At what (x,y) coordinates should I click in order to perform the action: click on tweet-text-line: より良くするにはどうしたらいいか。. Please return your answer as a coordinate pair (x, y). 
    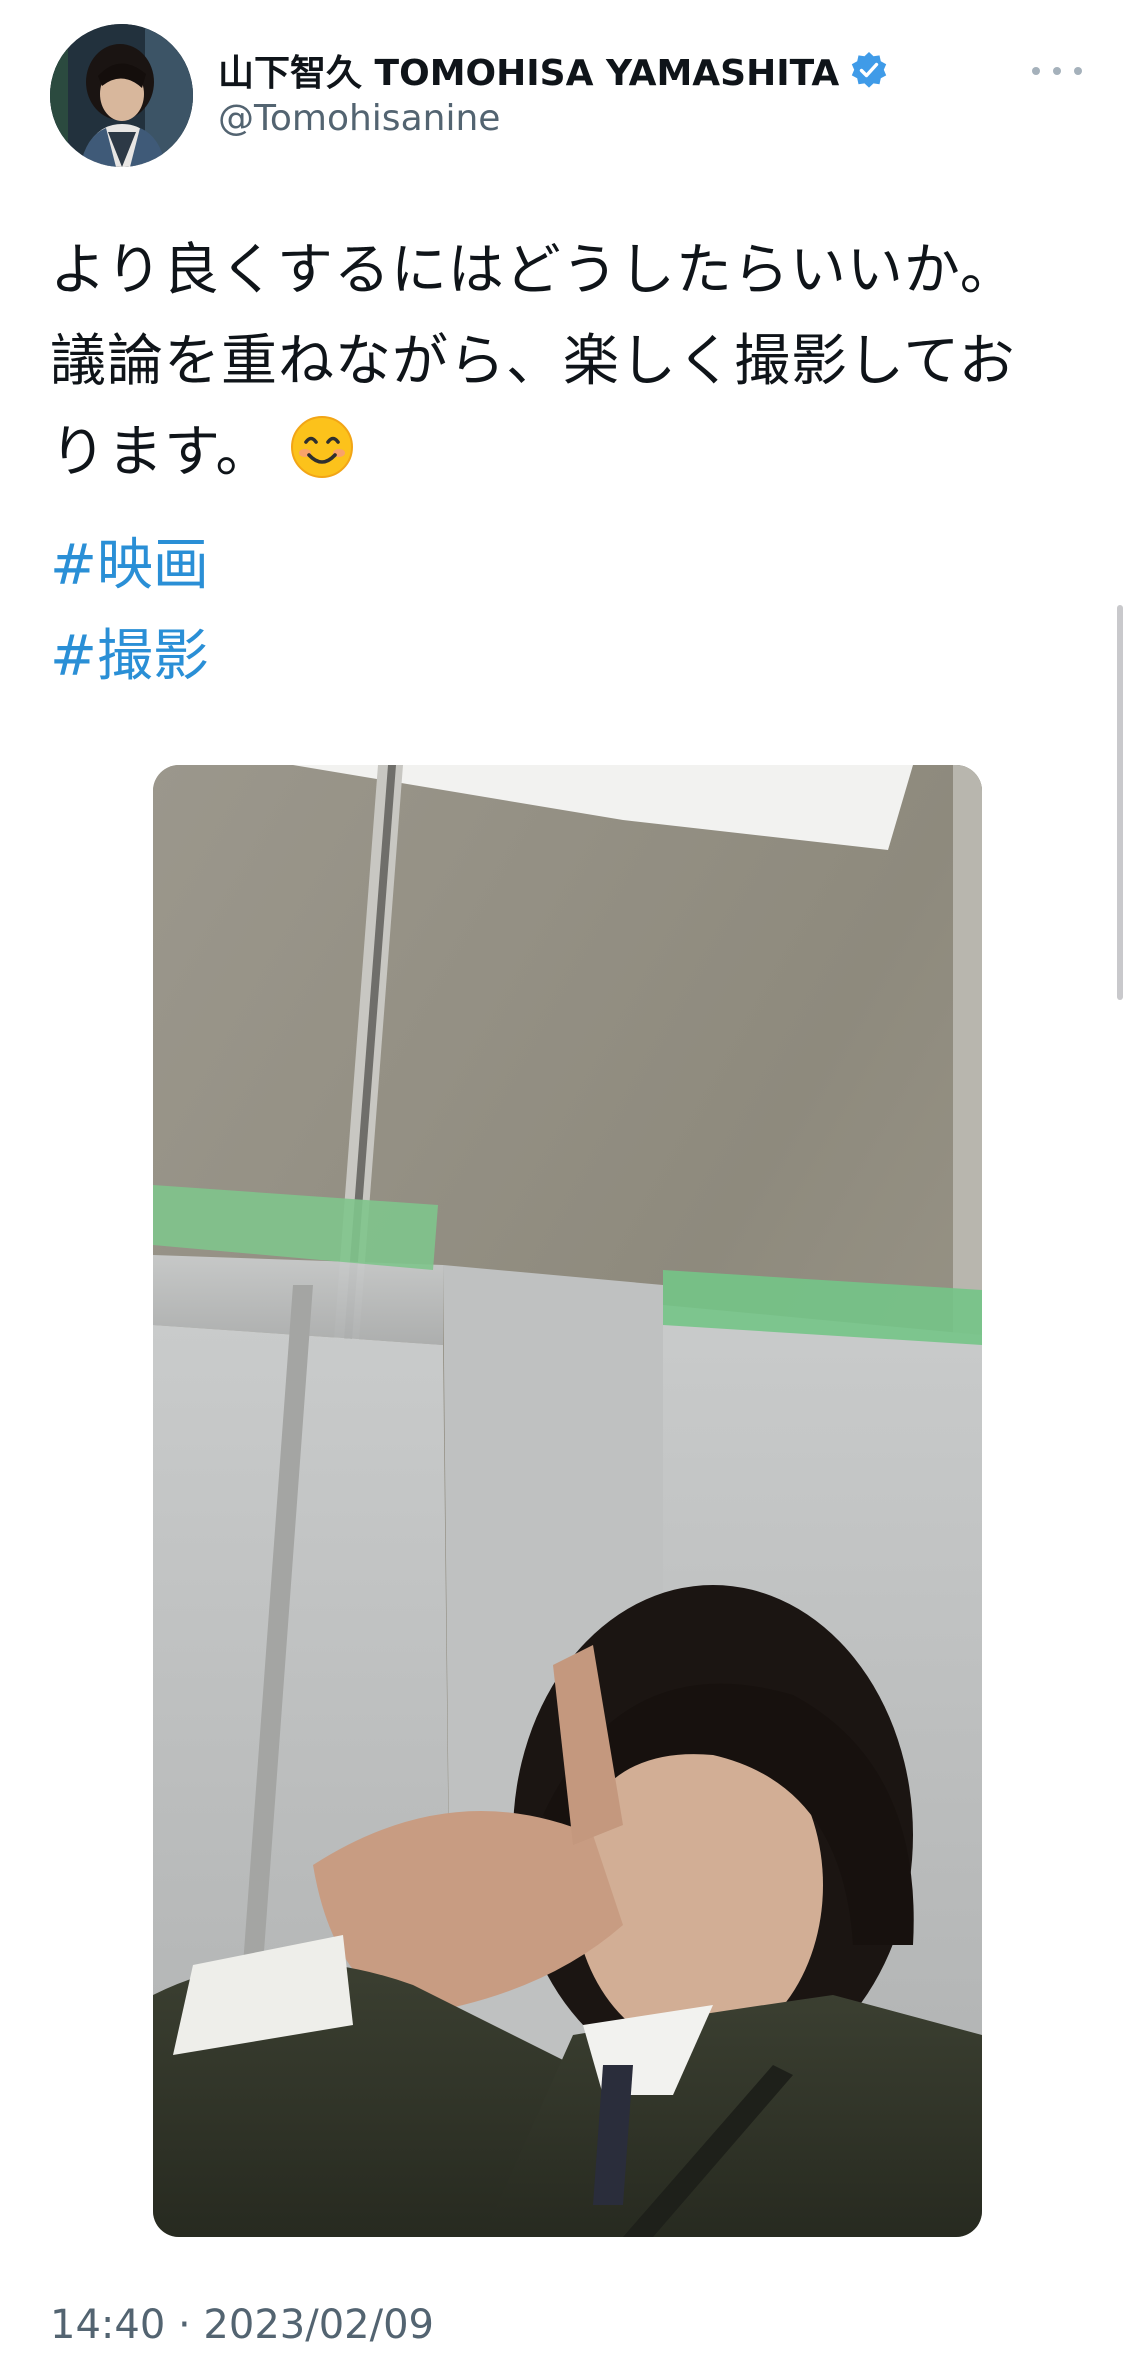
    Looking at the image, I should click on (533, 270).